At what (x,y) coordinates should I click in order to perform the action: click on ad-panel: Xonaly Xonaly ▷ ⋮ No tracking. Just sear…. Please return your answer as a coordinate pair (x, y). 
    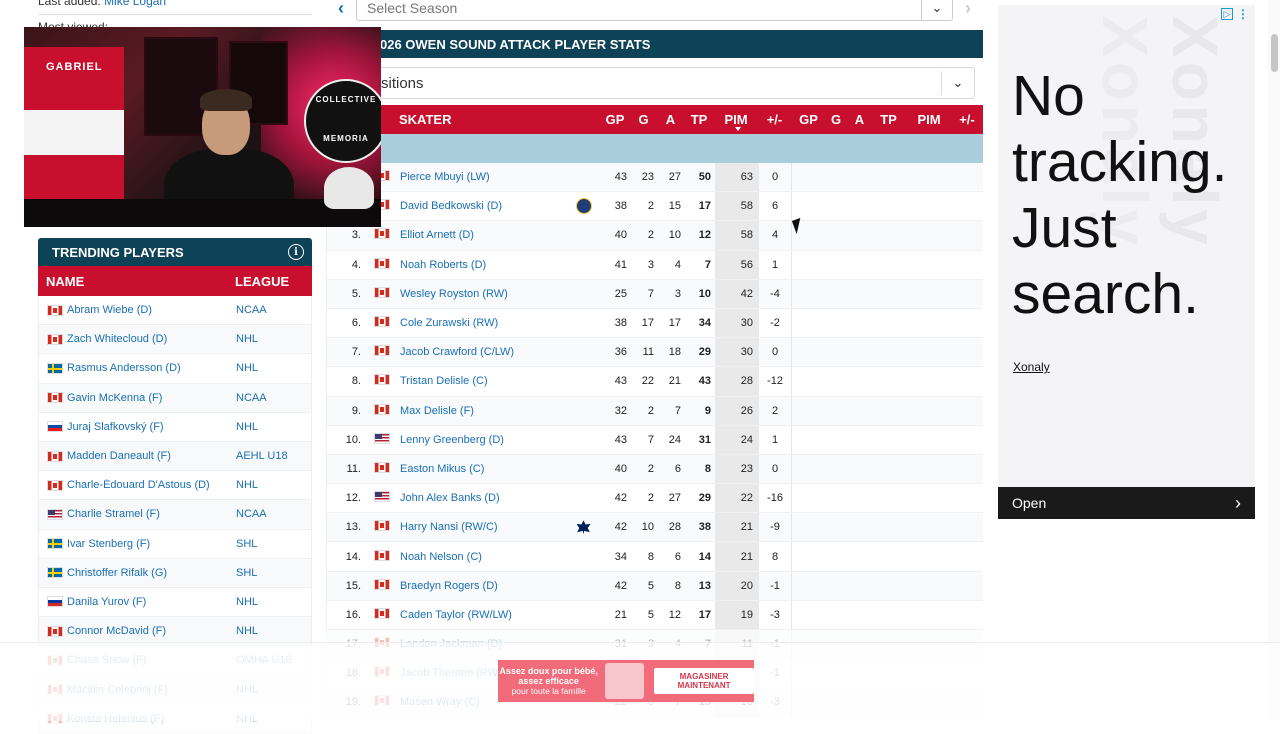
    Looking at the image, I should click on (1126, 262).